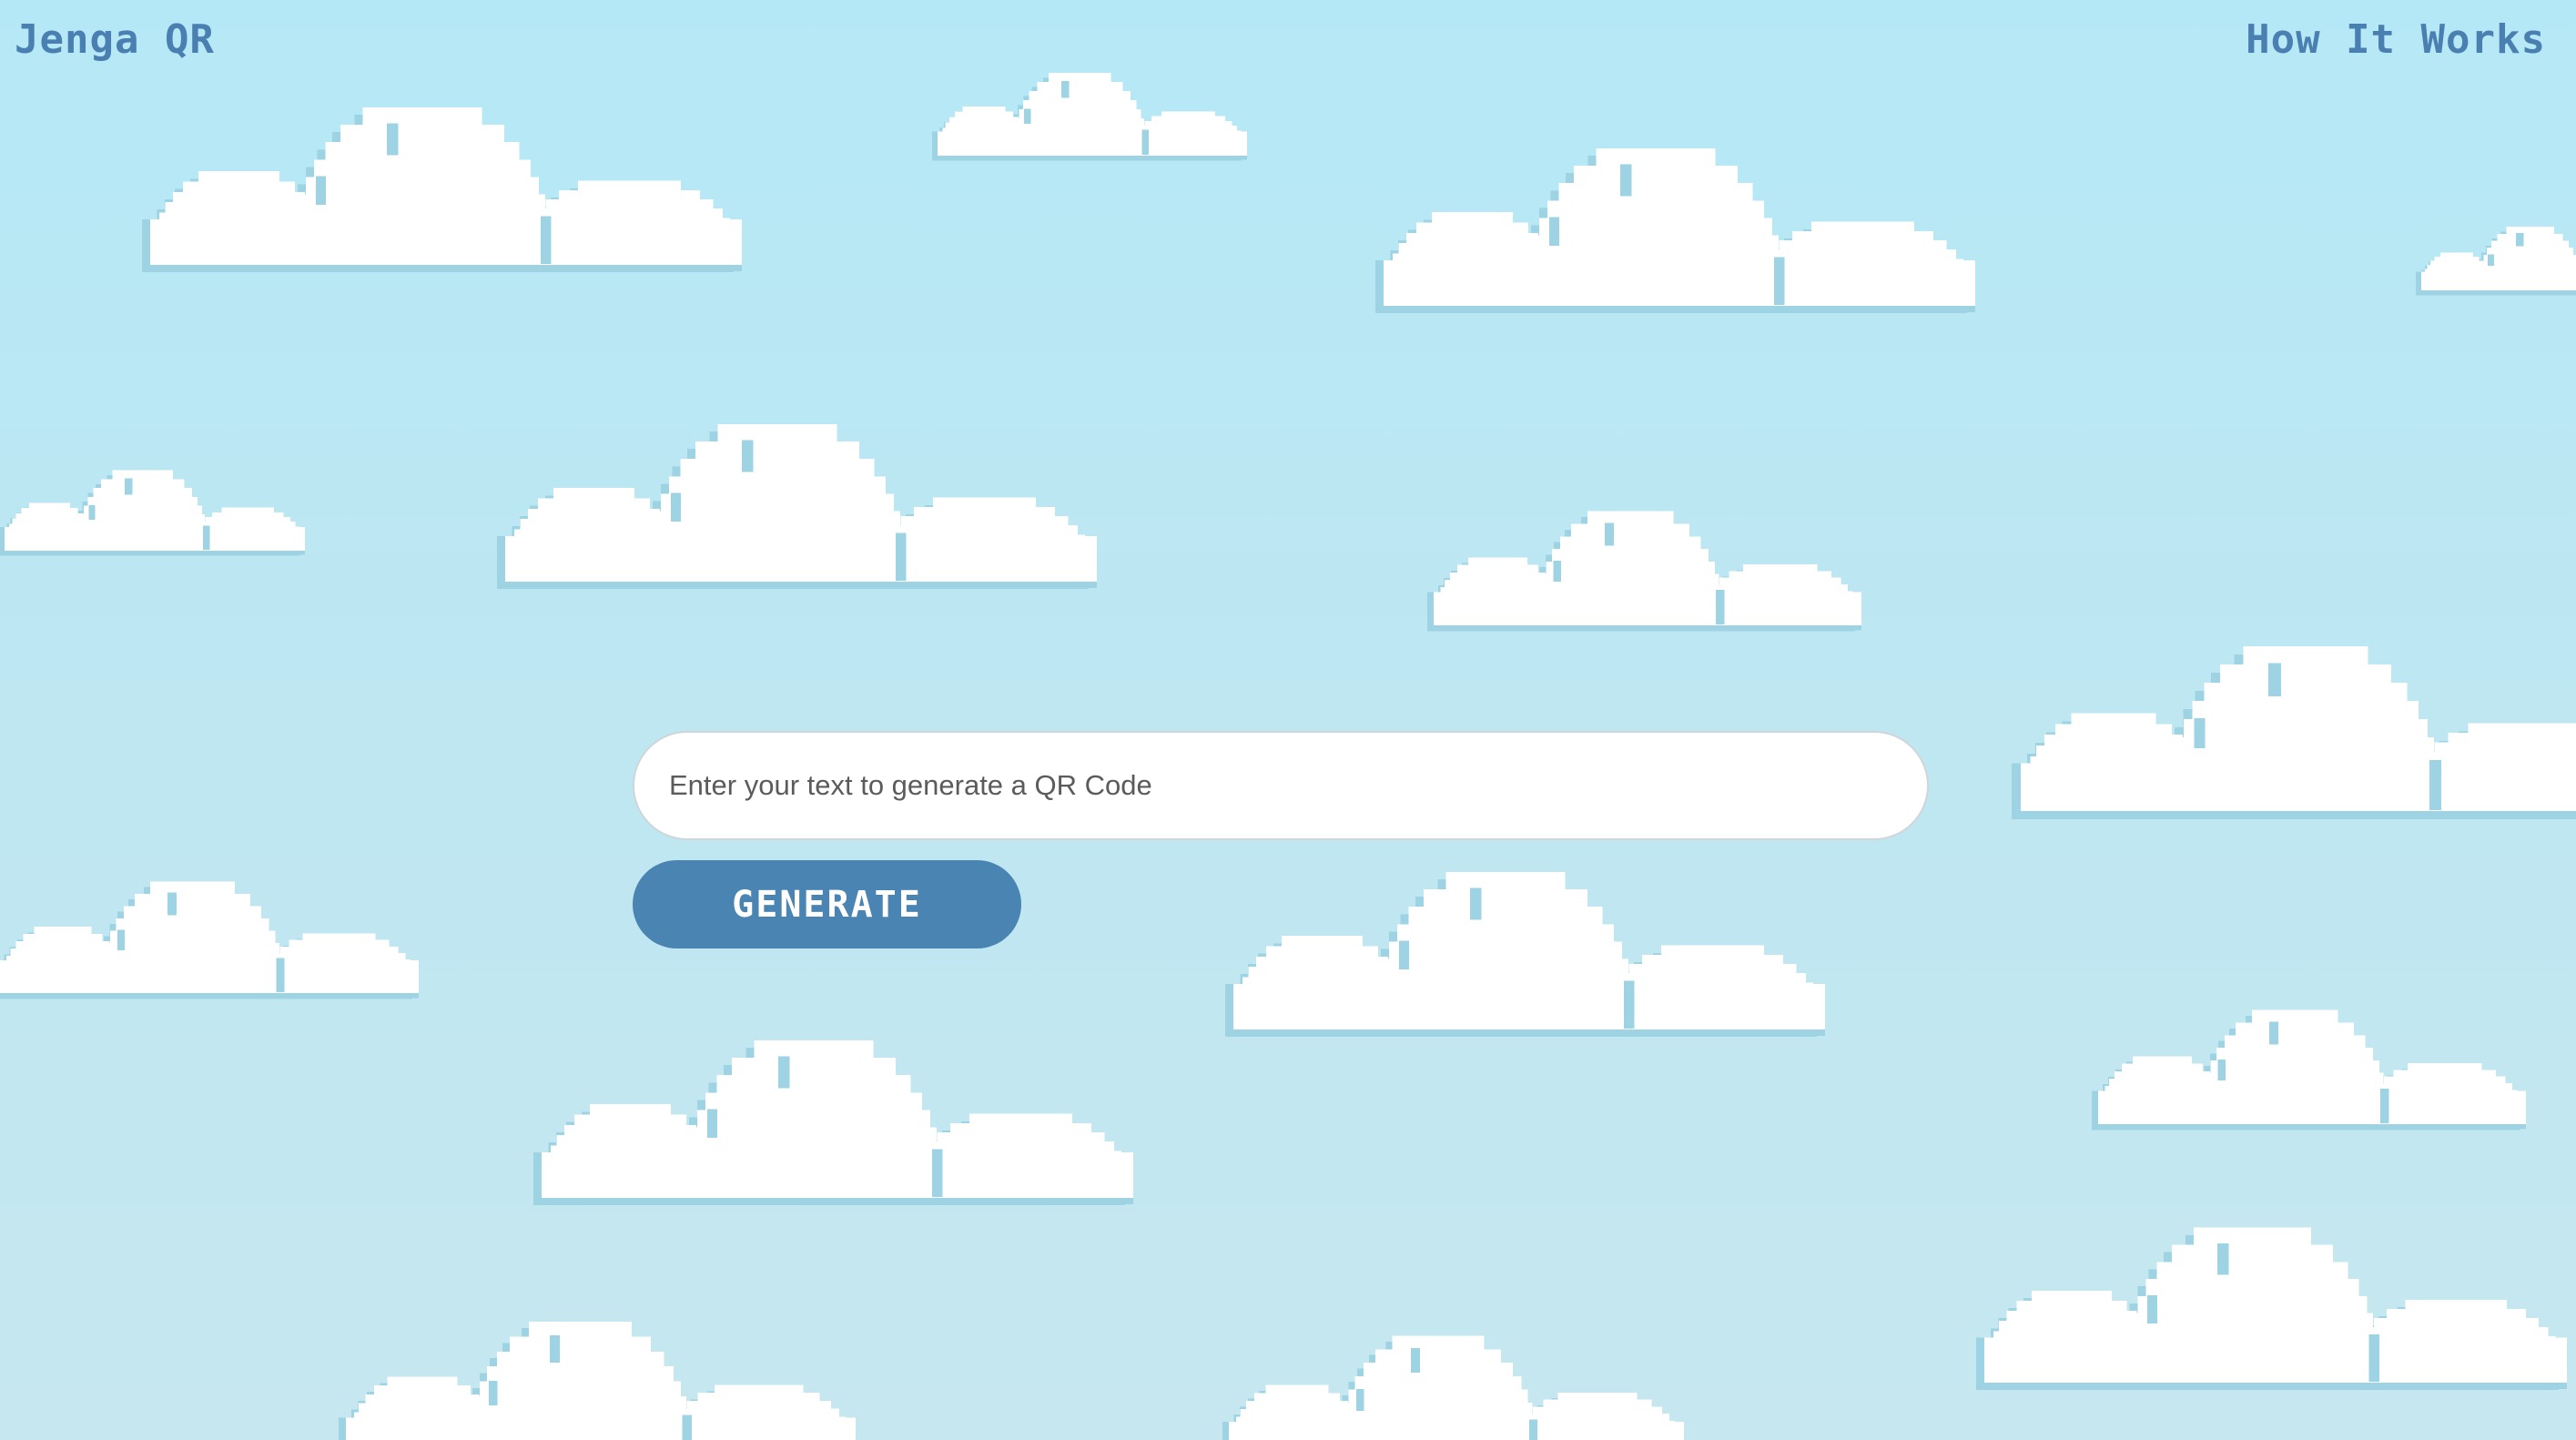 The width and height of the screenshot is (2576, 1440). Describe the element at coordinates (2396, 40) in the screenshot. I see `how-it-works-link: How It Works` at that location.